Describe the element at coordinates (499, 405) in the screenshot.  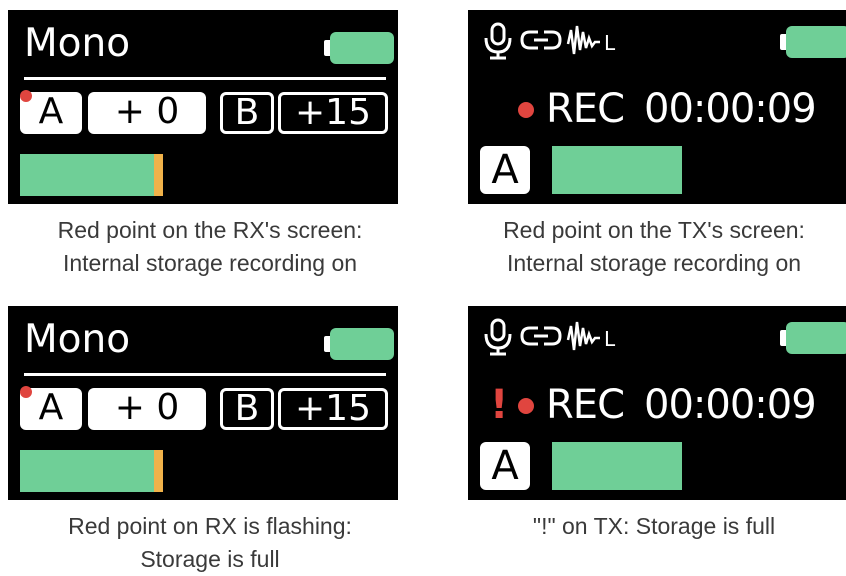
I see `storage-full-warning: !` at that location.